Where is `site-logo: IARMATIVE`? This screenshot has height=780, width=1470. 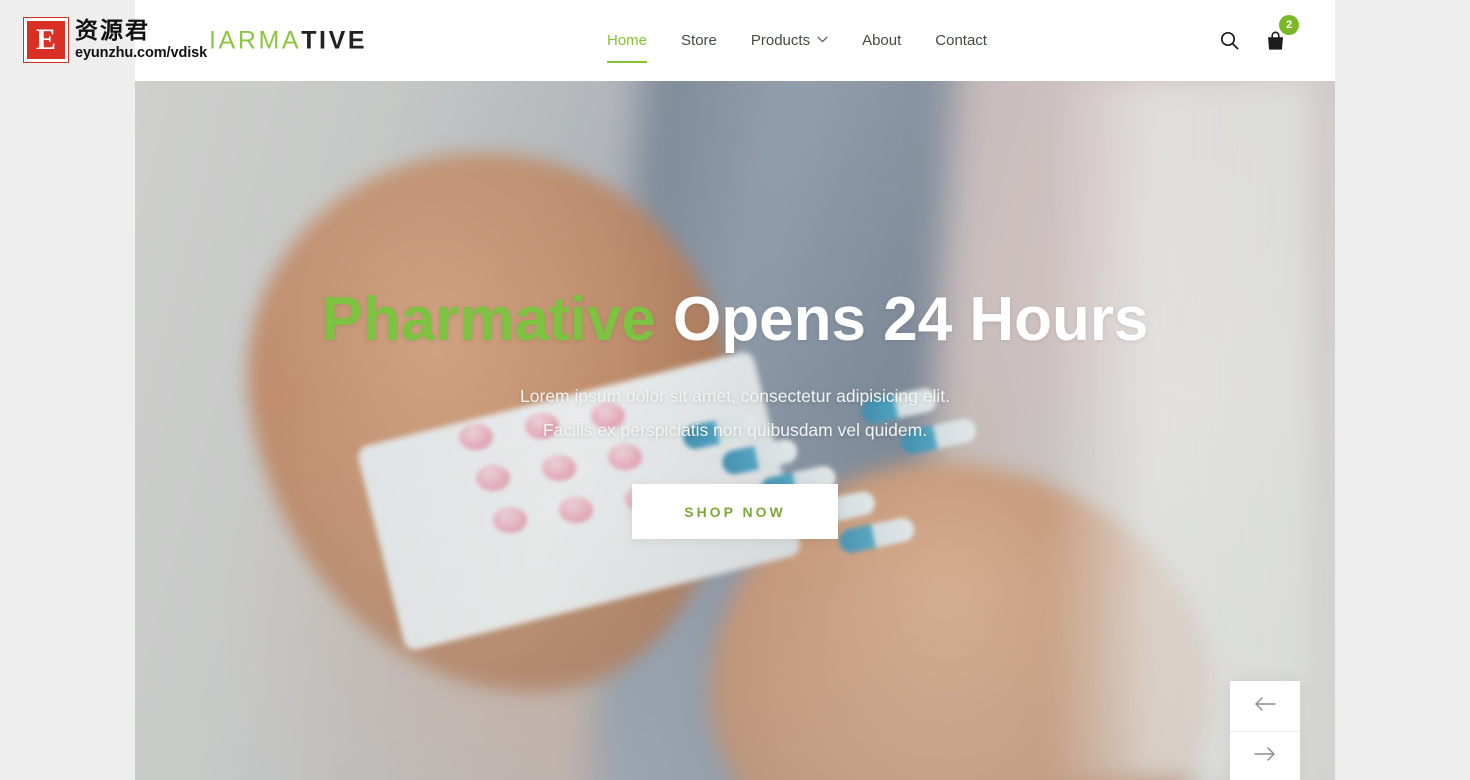
site-logo: IARMATIVE is located at coordinates (288, 40).